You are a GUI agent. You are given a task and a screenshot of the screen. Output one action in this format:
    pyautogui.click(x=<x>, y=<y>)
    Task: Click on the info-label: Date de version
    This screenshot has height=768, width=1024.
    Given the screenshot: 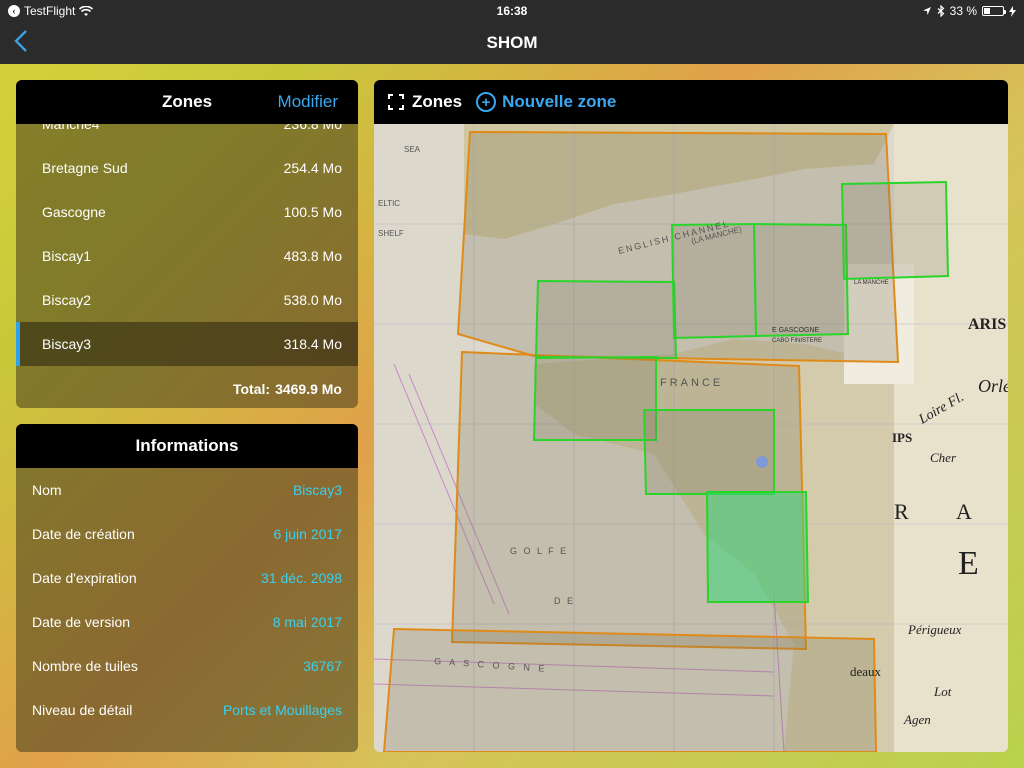 What is the action you would take?
    pyautogui.click(x=81, y=622)
    